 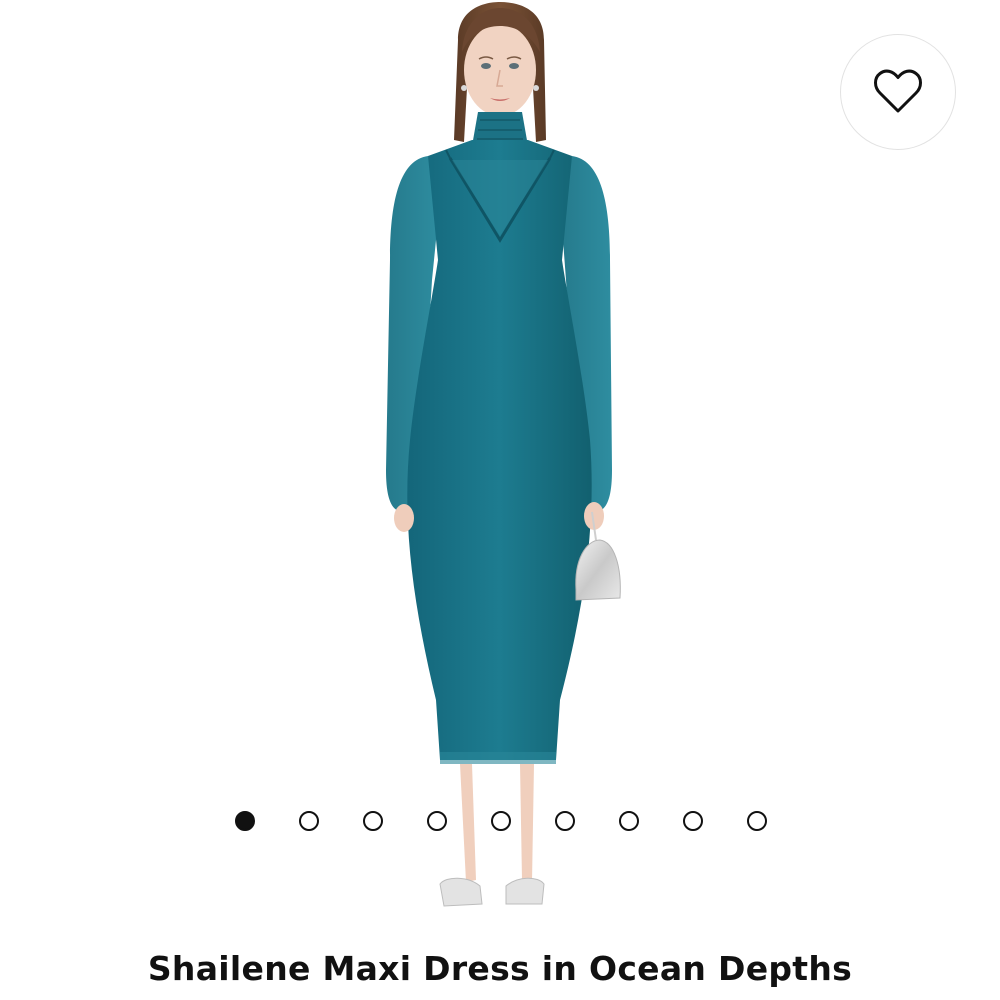 I want to click on carousel-pagination, so click(x=500, y=821).